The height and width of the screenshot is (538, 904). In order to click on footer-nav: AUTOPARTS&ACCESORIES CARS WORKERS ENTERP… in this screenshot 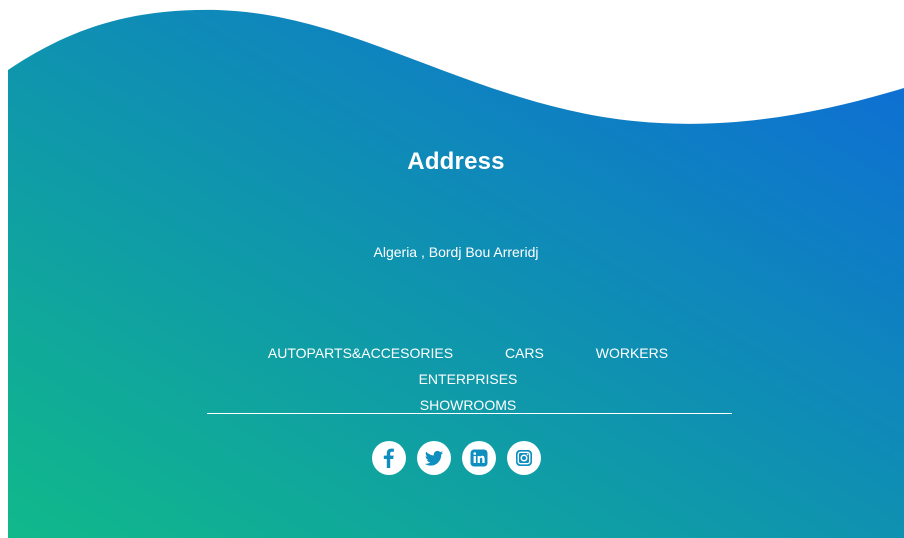, I will do `click(468, 379)`.